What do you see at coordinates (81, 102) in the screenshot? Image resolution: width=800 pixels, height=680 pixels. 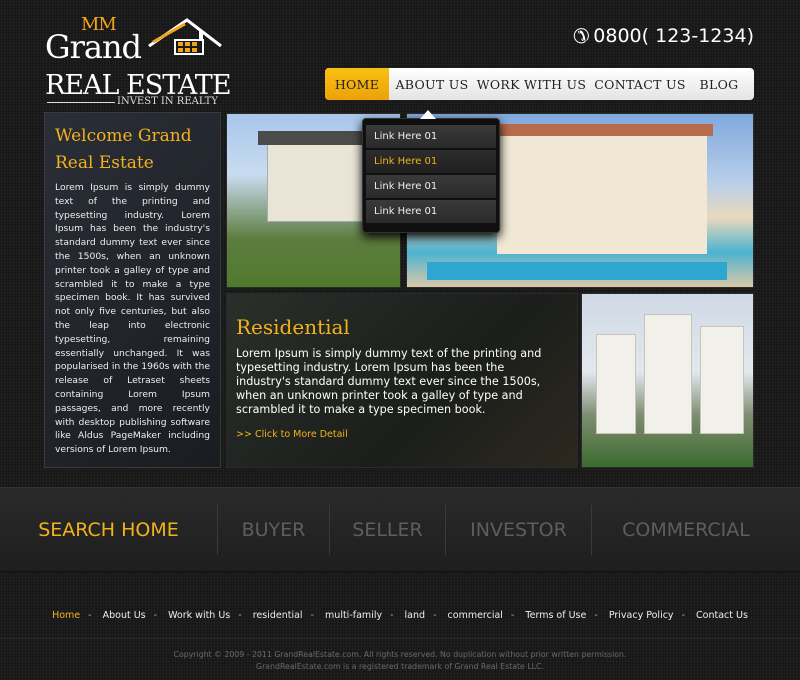 I see `logo-rule` at bounding box center [81, 102].